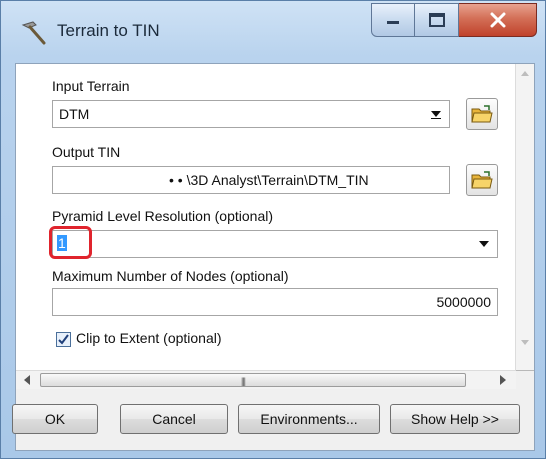  I want to click on output-tin-input: • • \3D Analyst\Terrain\DTM_TIN, so click(251, 180).